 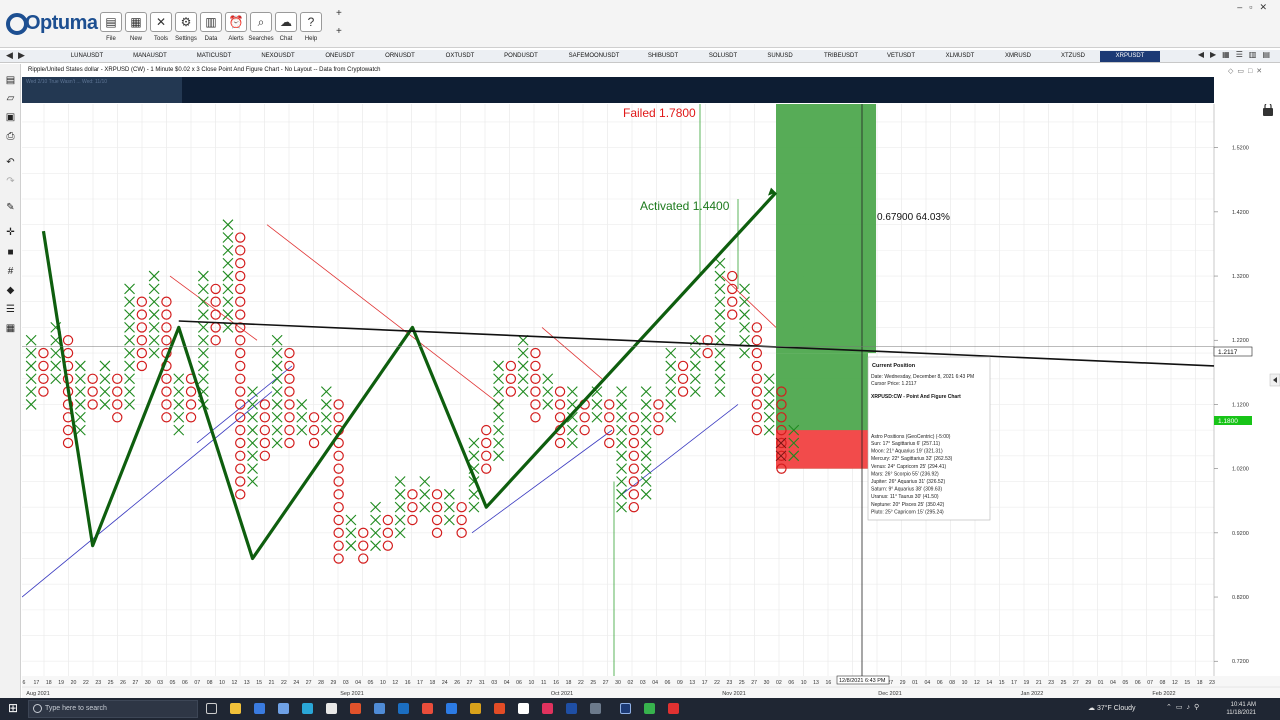 What do you see at coordinates (235, 708) in the screenshot?
I see `file-explorer-icon` at bounding box center [235, 708].